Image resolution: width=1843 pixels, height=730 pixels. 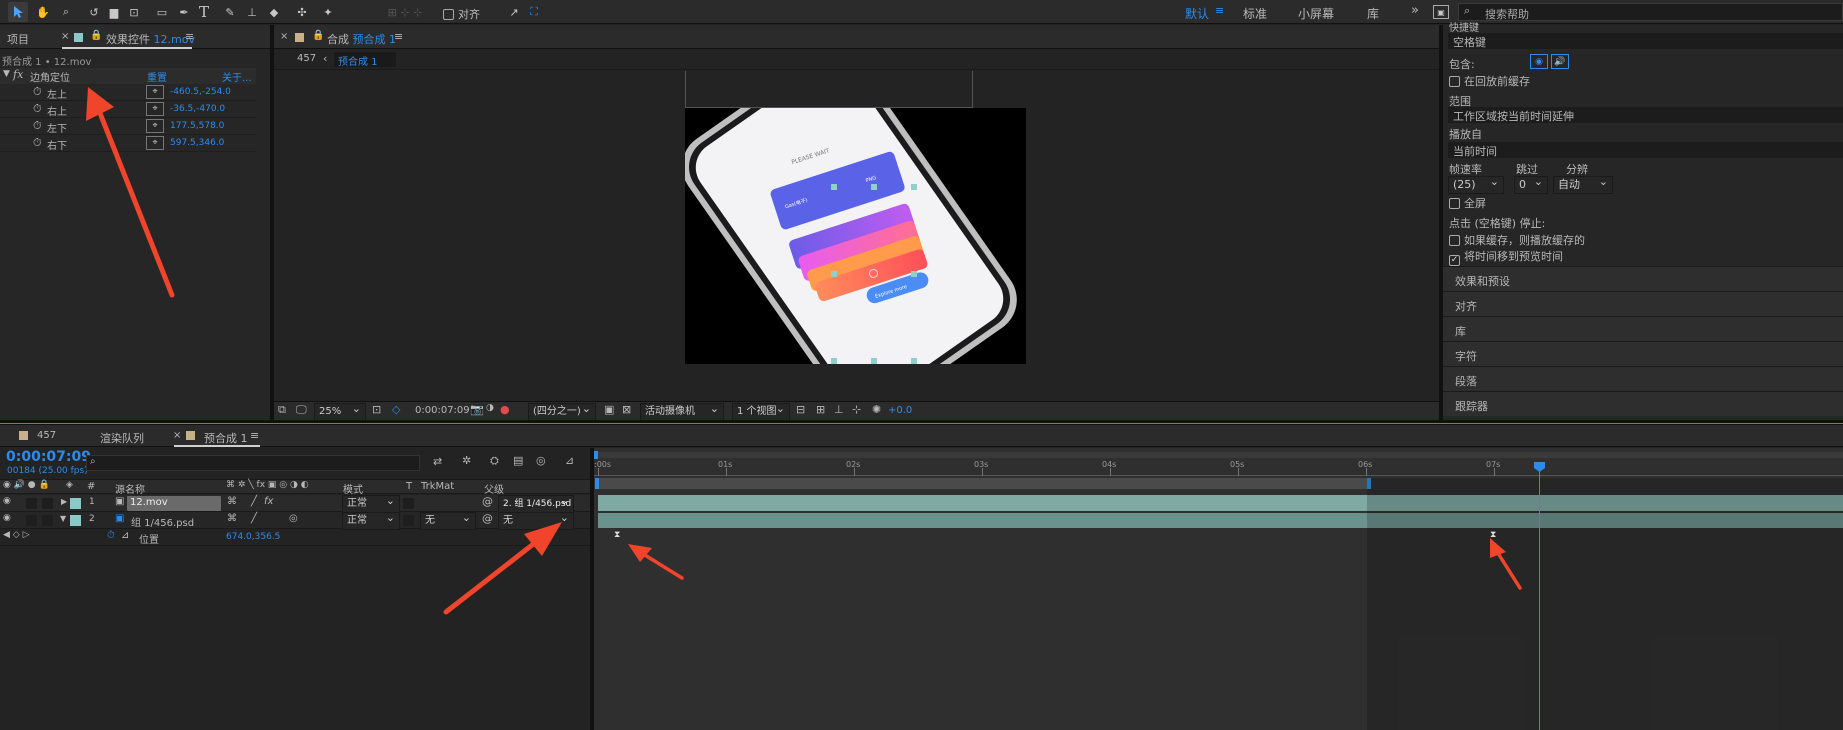 What do you see at coordinates (597, 483) in the screenshot?
I see `work-area-start` at bounding box center [597, 483].